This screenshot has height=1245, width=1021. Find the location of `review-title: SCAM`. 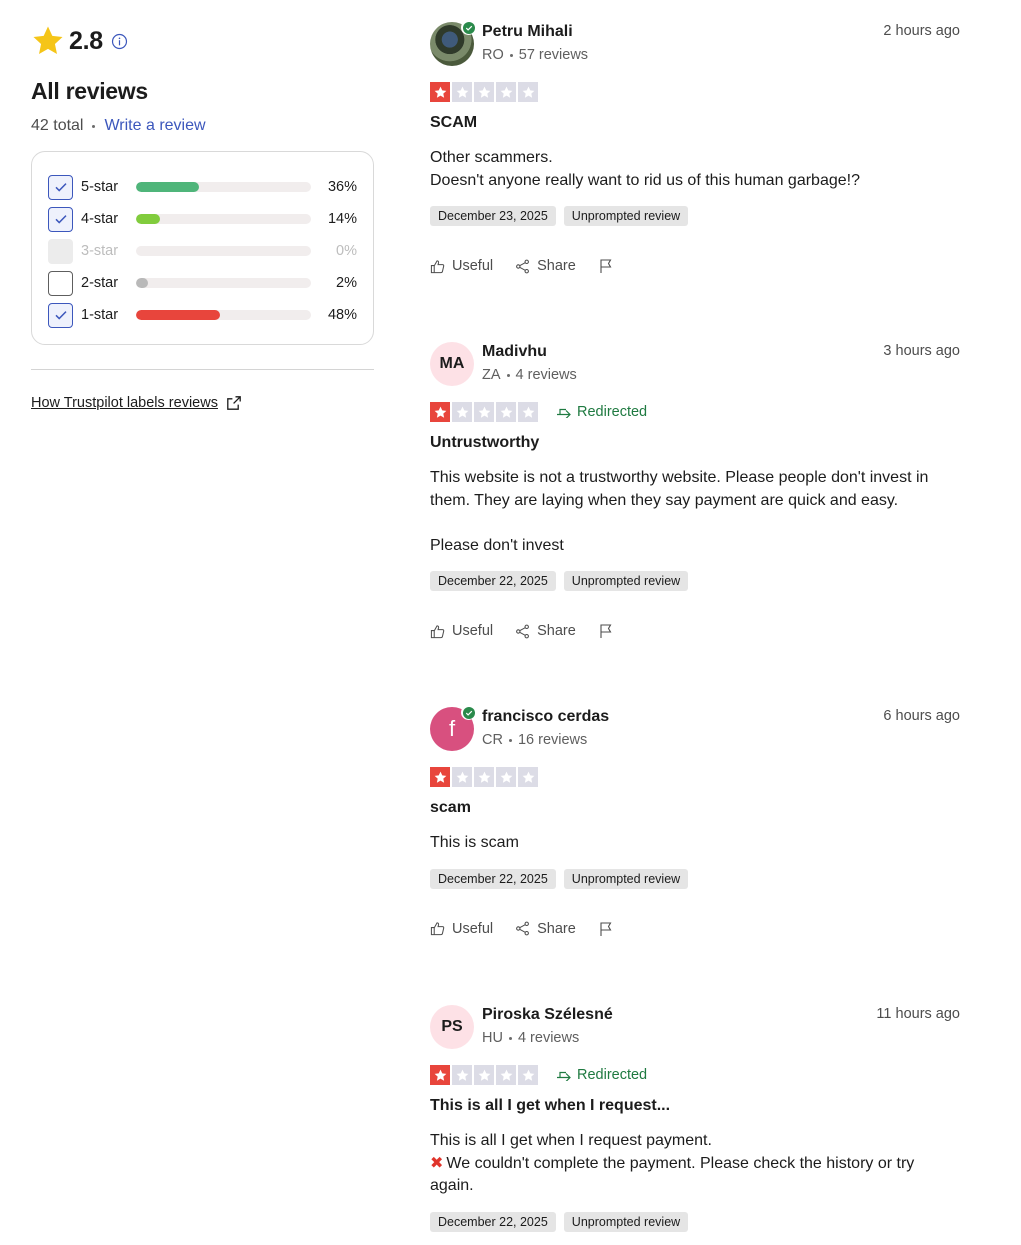

review-title: SCAM is located at coordinates (695, 123).